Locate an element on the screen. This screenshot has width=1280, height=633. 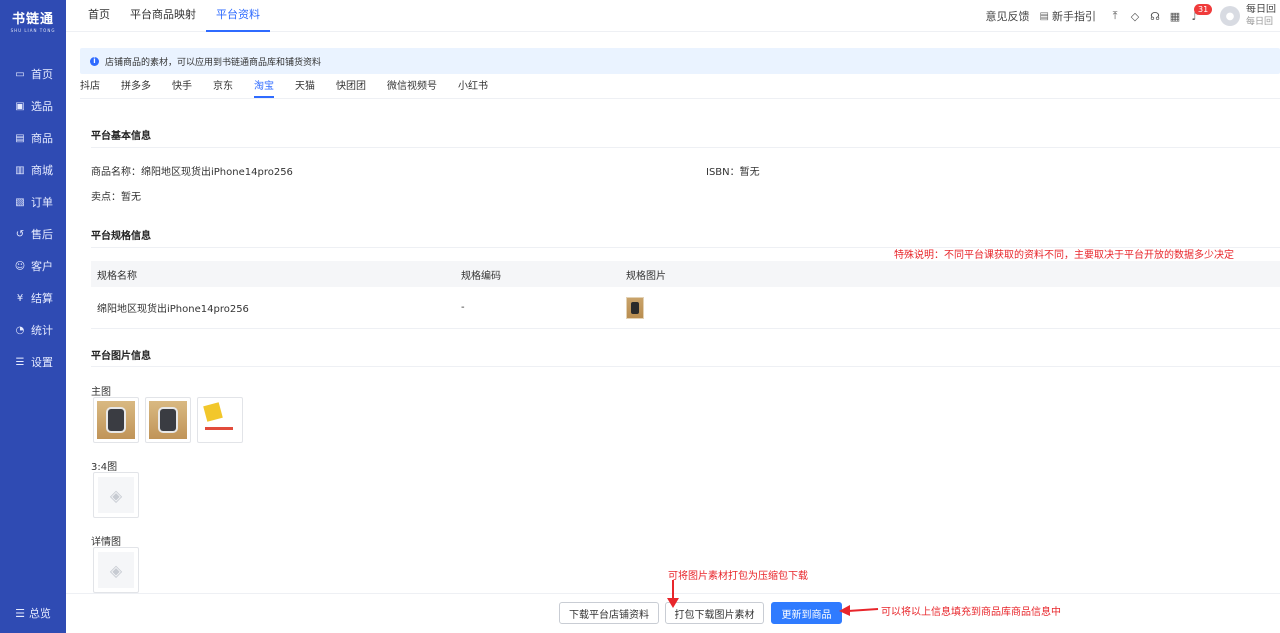
spec-table: 规格名称 规格编码 规格图片 绵阳地区现货出iPhone14pro256 - is located at coordinates (685, 295).